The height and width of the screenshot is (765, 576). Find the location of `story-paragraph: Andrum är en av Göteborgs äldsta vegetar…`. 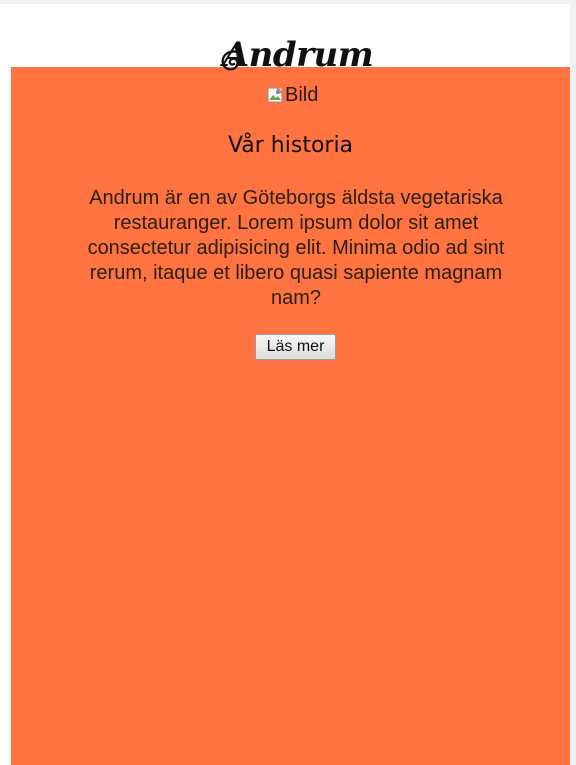

story-paragraph: Andrum är en av Göteborgs äldsta vegetar… is located at coordinates (296, 248).